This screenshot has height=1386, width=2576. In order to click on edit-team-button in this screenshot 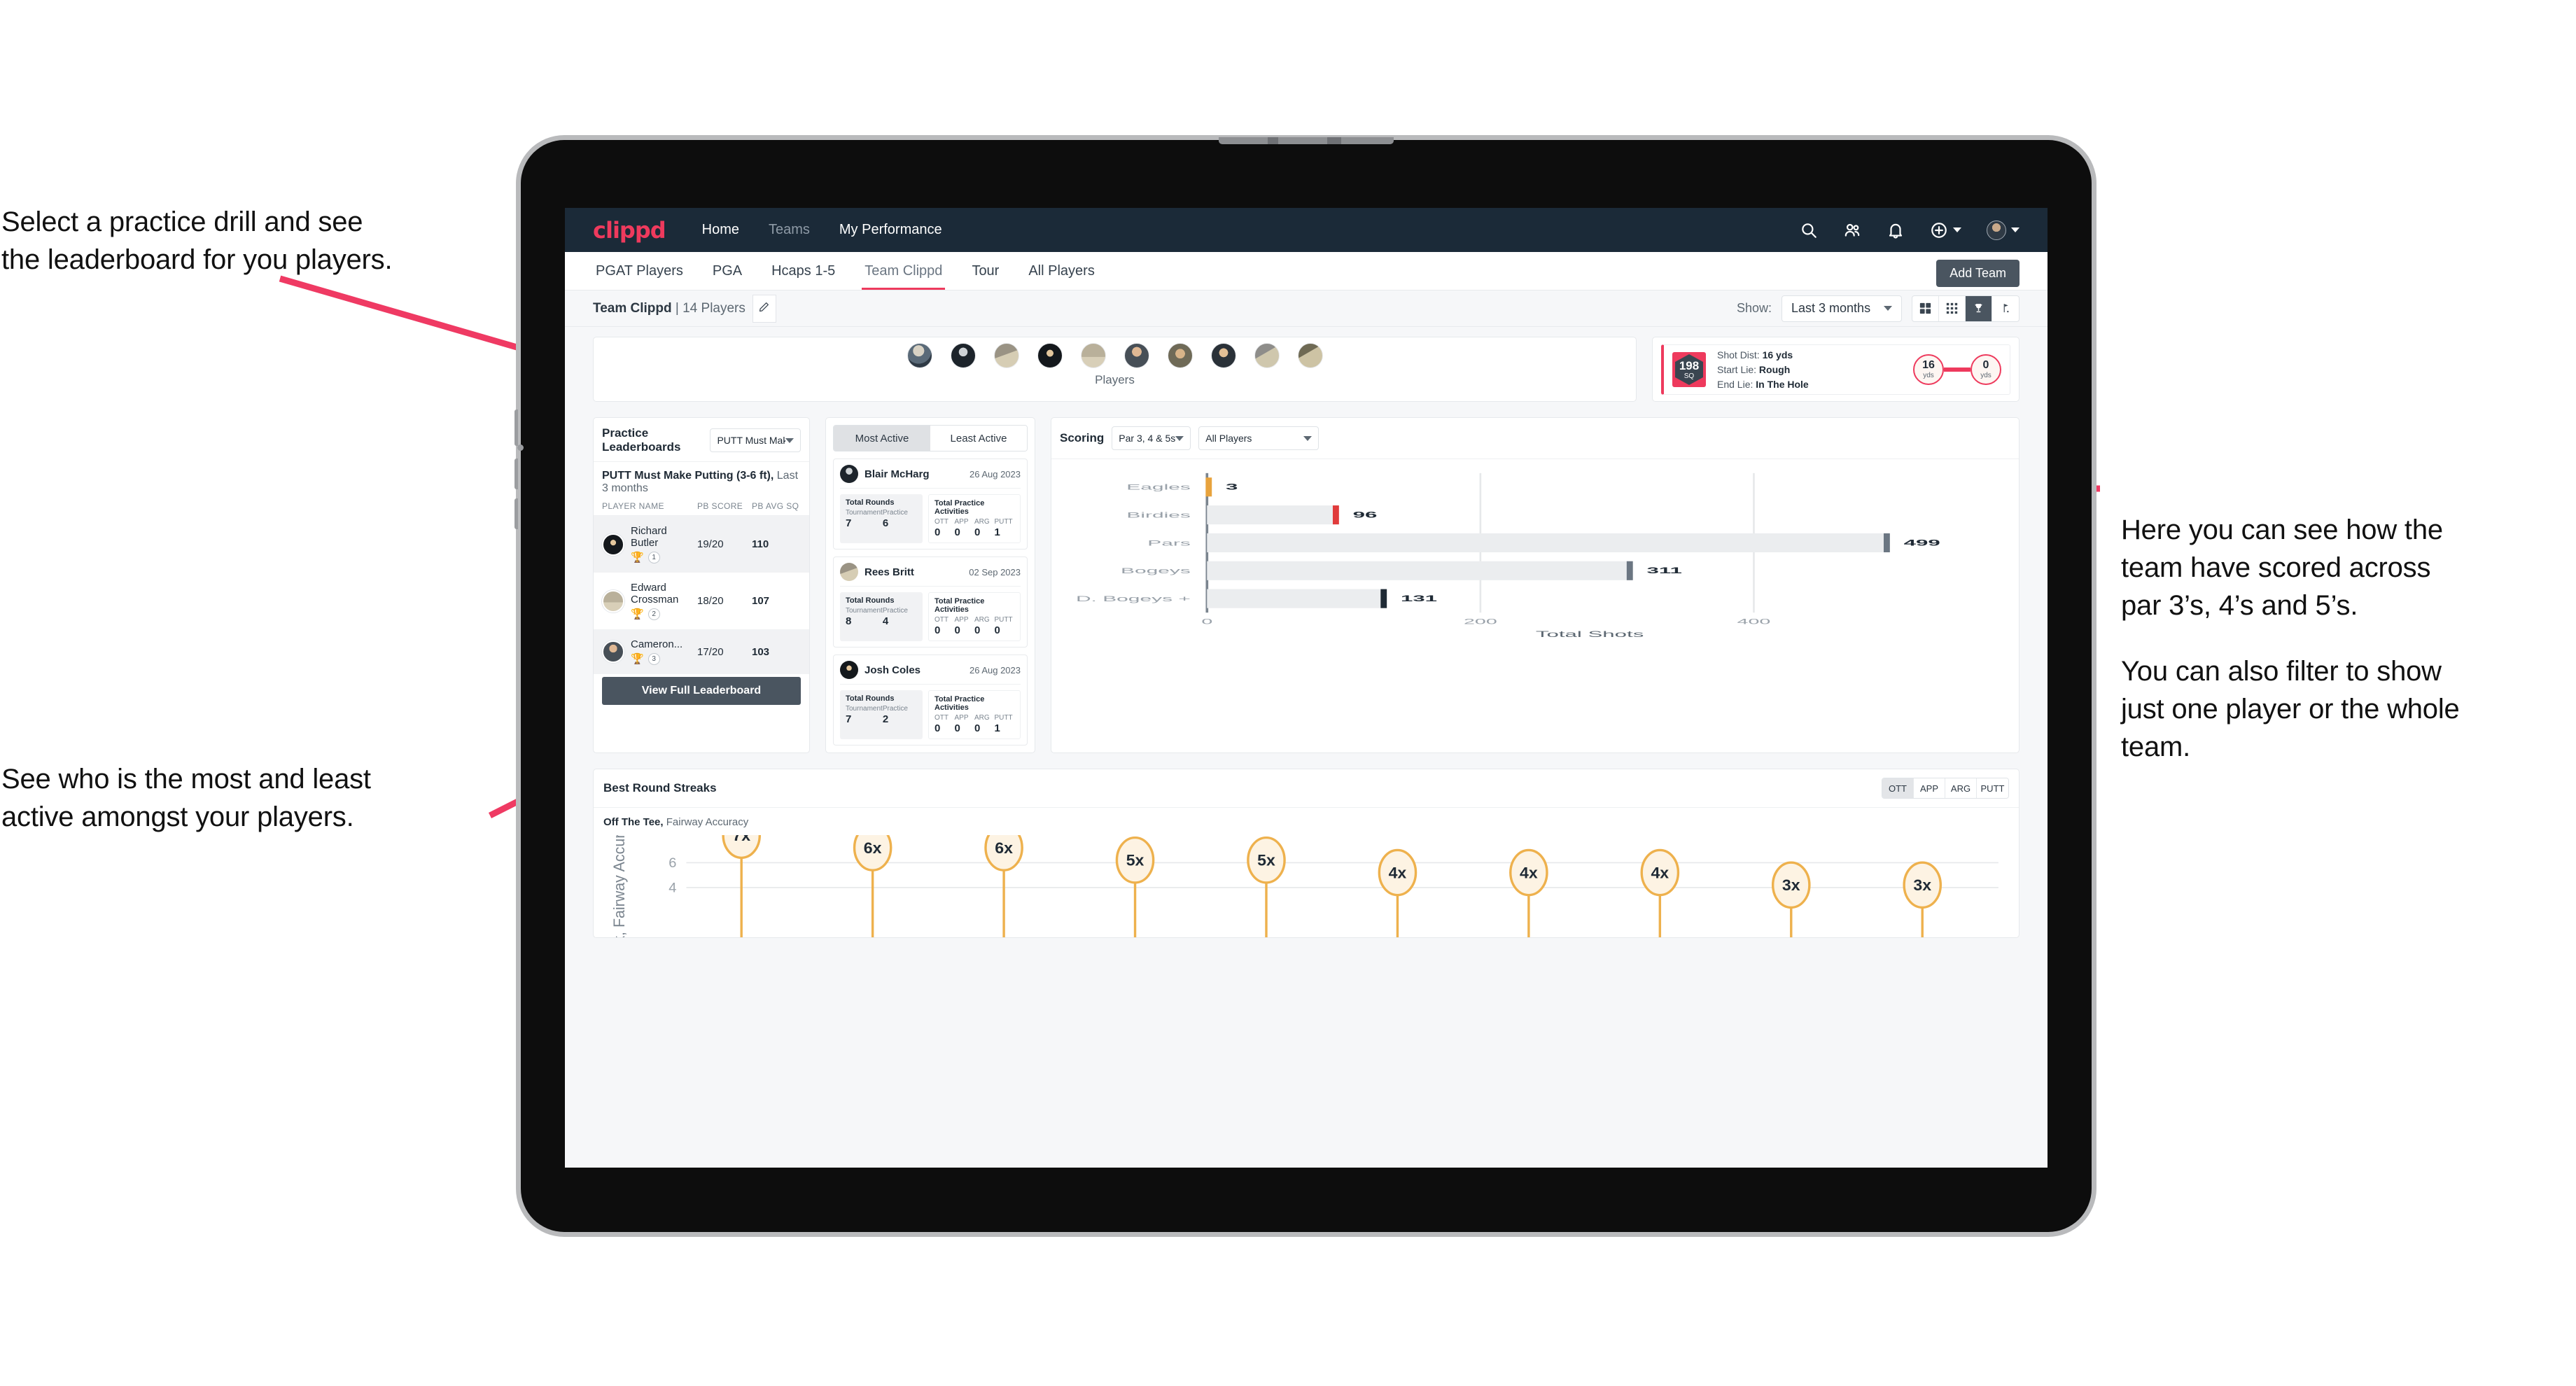, I will do `click(764, 308)`.